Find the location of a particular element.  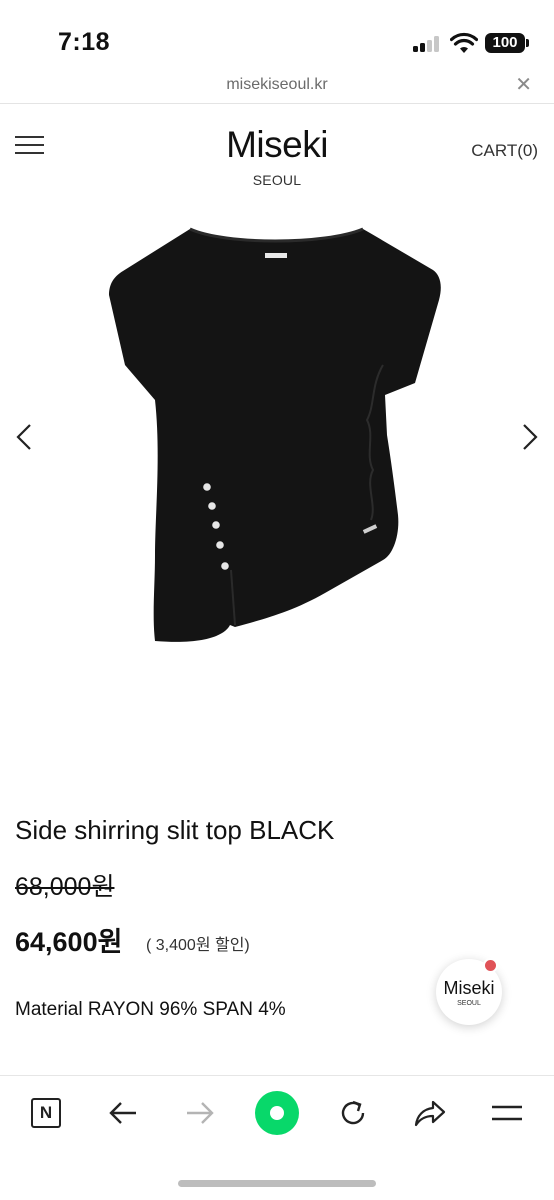

chevron-right-icon is located at coordinates (530, 437).